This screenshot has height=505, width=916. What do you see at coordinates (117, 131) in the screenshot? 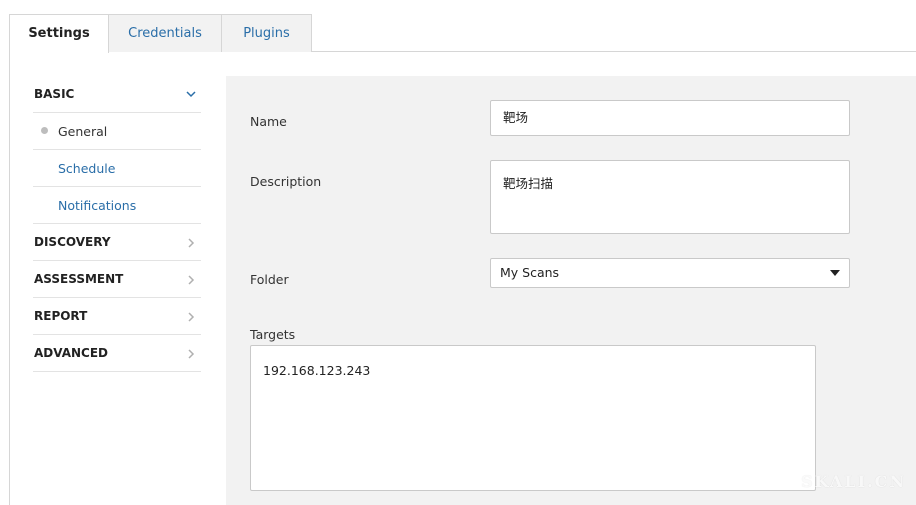
I see `sidebar-item-general: General` at bounding box center [117, 131].